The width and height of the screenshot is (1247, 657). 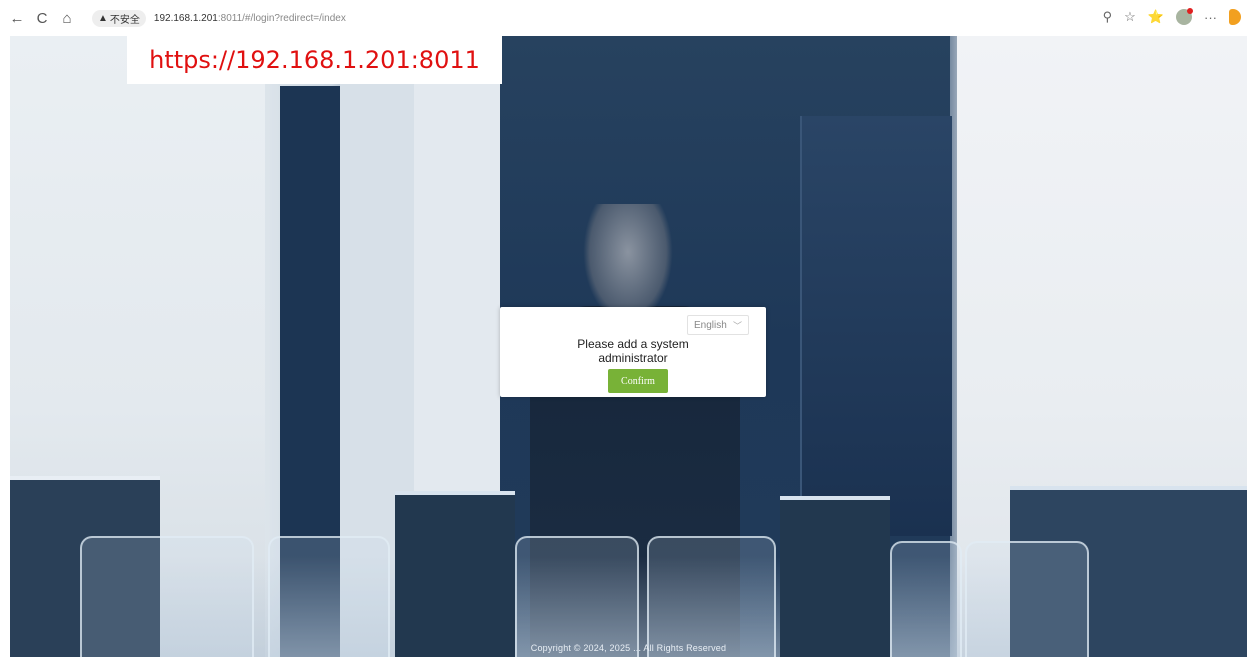 I want to click on favorites-list-icon: ⭐, so click(x=1156, y=17).